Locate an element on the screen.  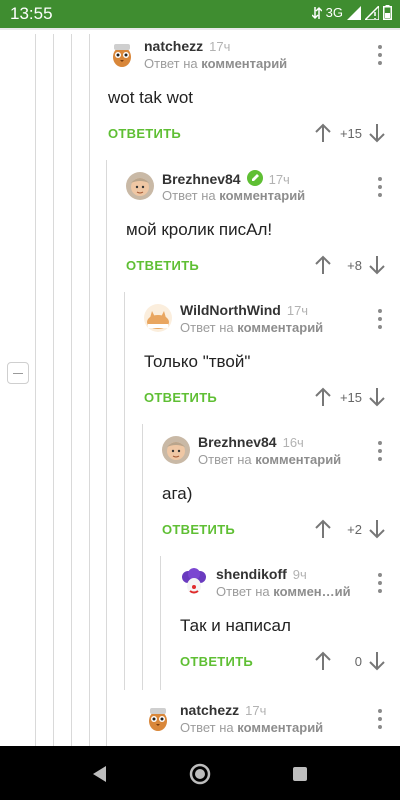
comment-text: ага) is located at coordinates (177, 493).